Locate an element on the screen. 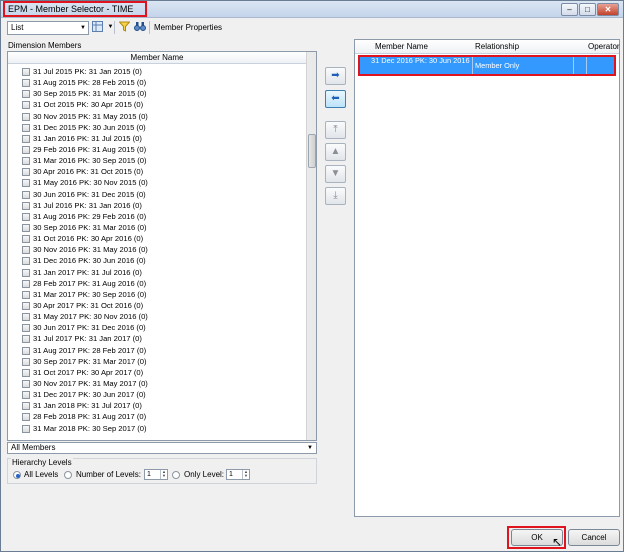  minimize-button: – is located at coordinates (569, 9).